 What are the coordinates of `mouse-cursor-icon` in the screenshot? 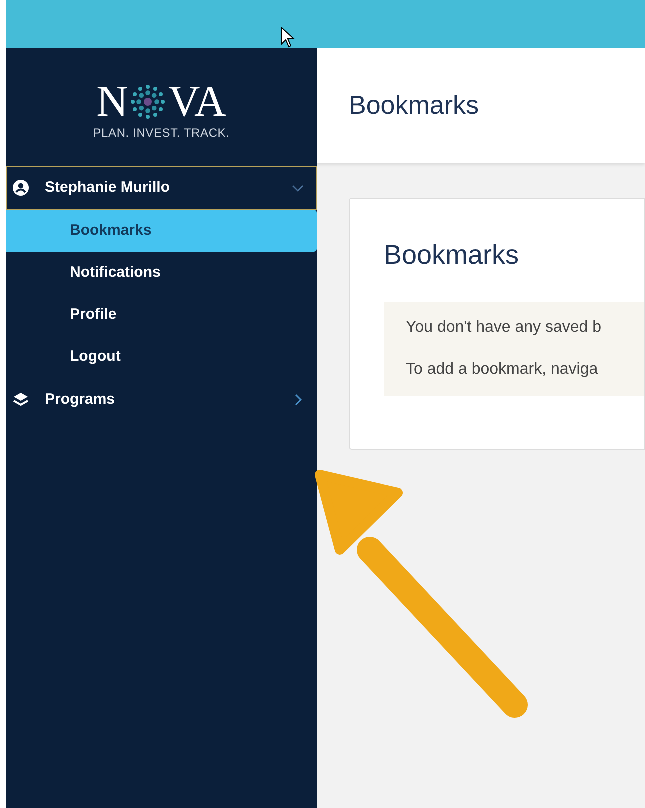 It's located at (289, 38).